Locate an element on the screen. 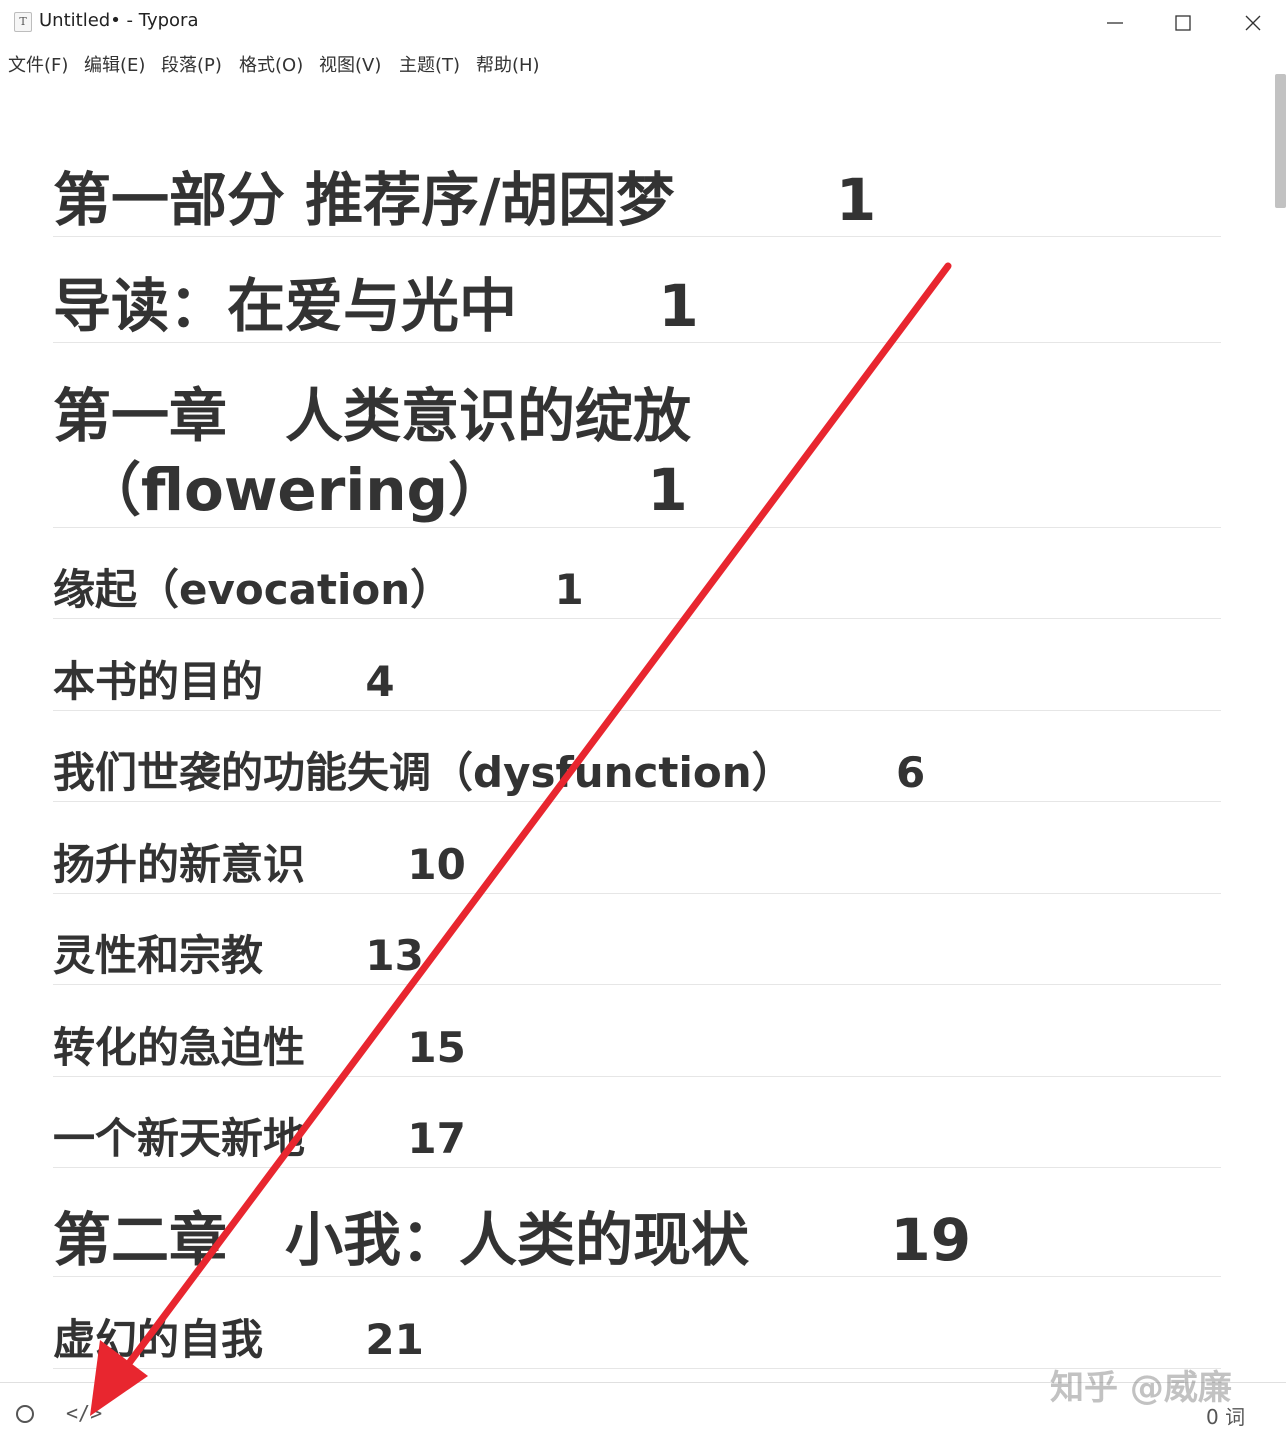  menu-view: 视图(V) is located at coordinates (350, 64).